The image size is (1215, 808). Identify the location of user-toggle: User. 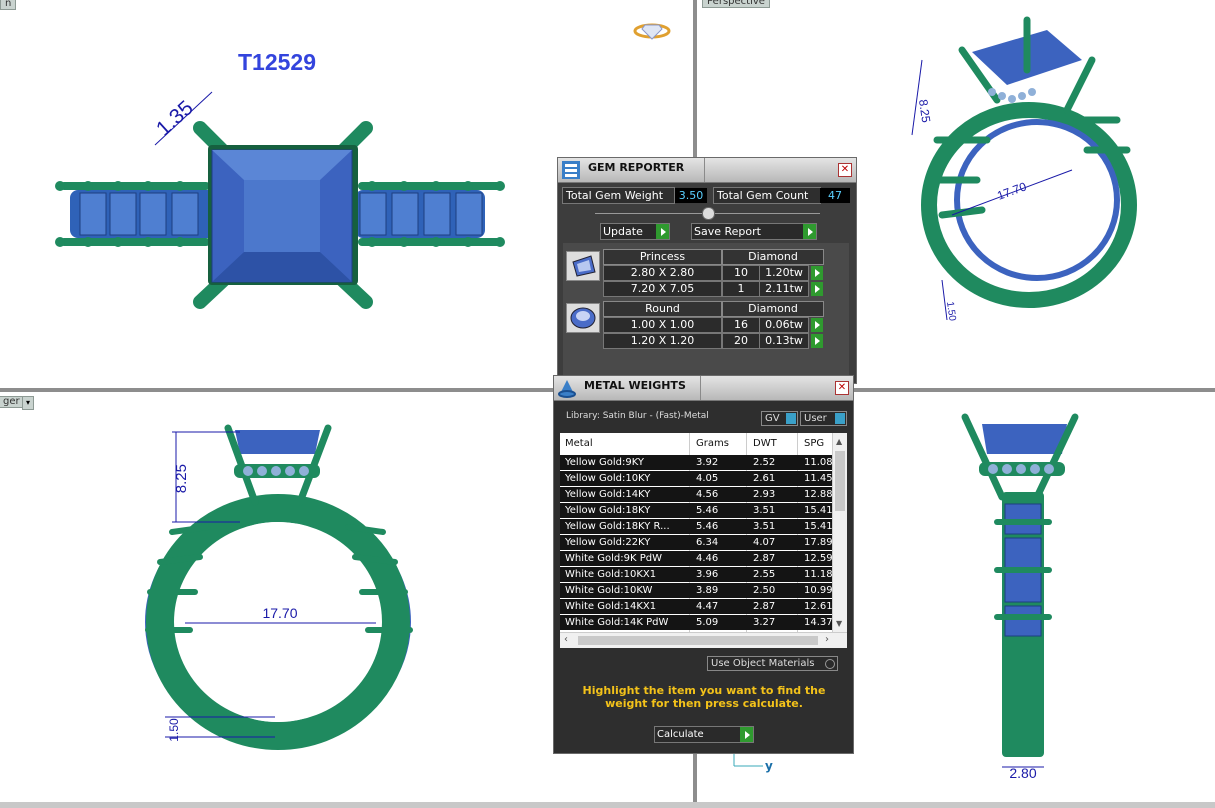
(823, 418).